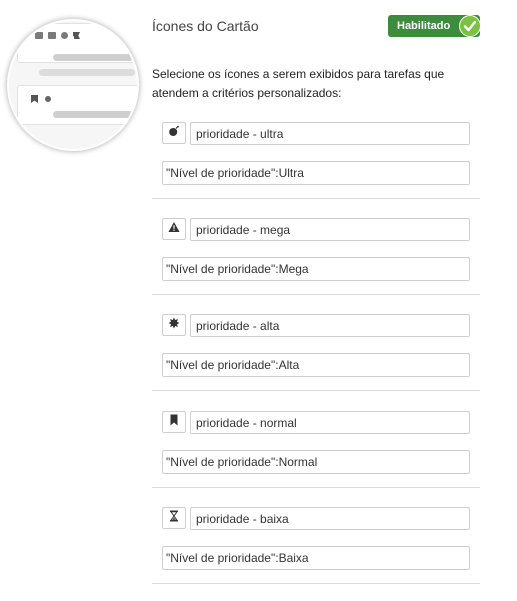 This screenshot has height=601, width=517. What do you see at coordinates (76, 35) in the screenshot?
I see `flag-icon` at bounding box center [76, 35].